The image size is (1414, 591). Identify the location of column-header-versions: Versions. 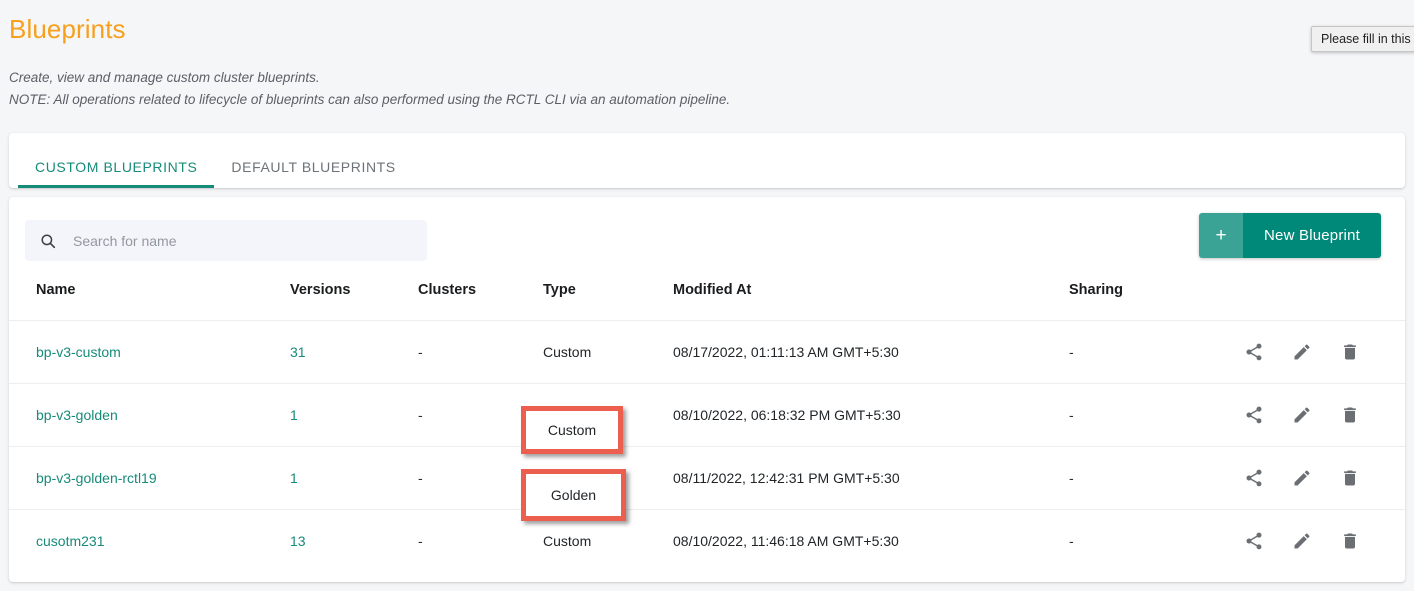
(320, 290).